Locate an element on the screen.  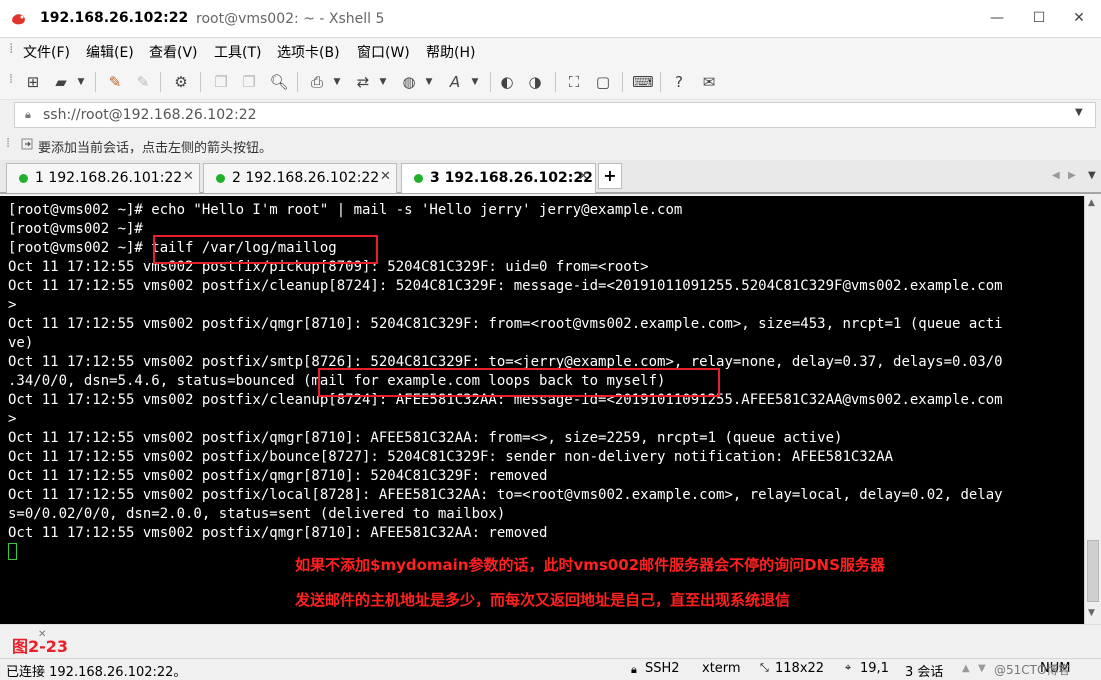
tab-scroll-left-icon: ◀ is located at coordinates (1056, 175).